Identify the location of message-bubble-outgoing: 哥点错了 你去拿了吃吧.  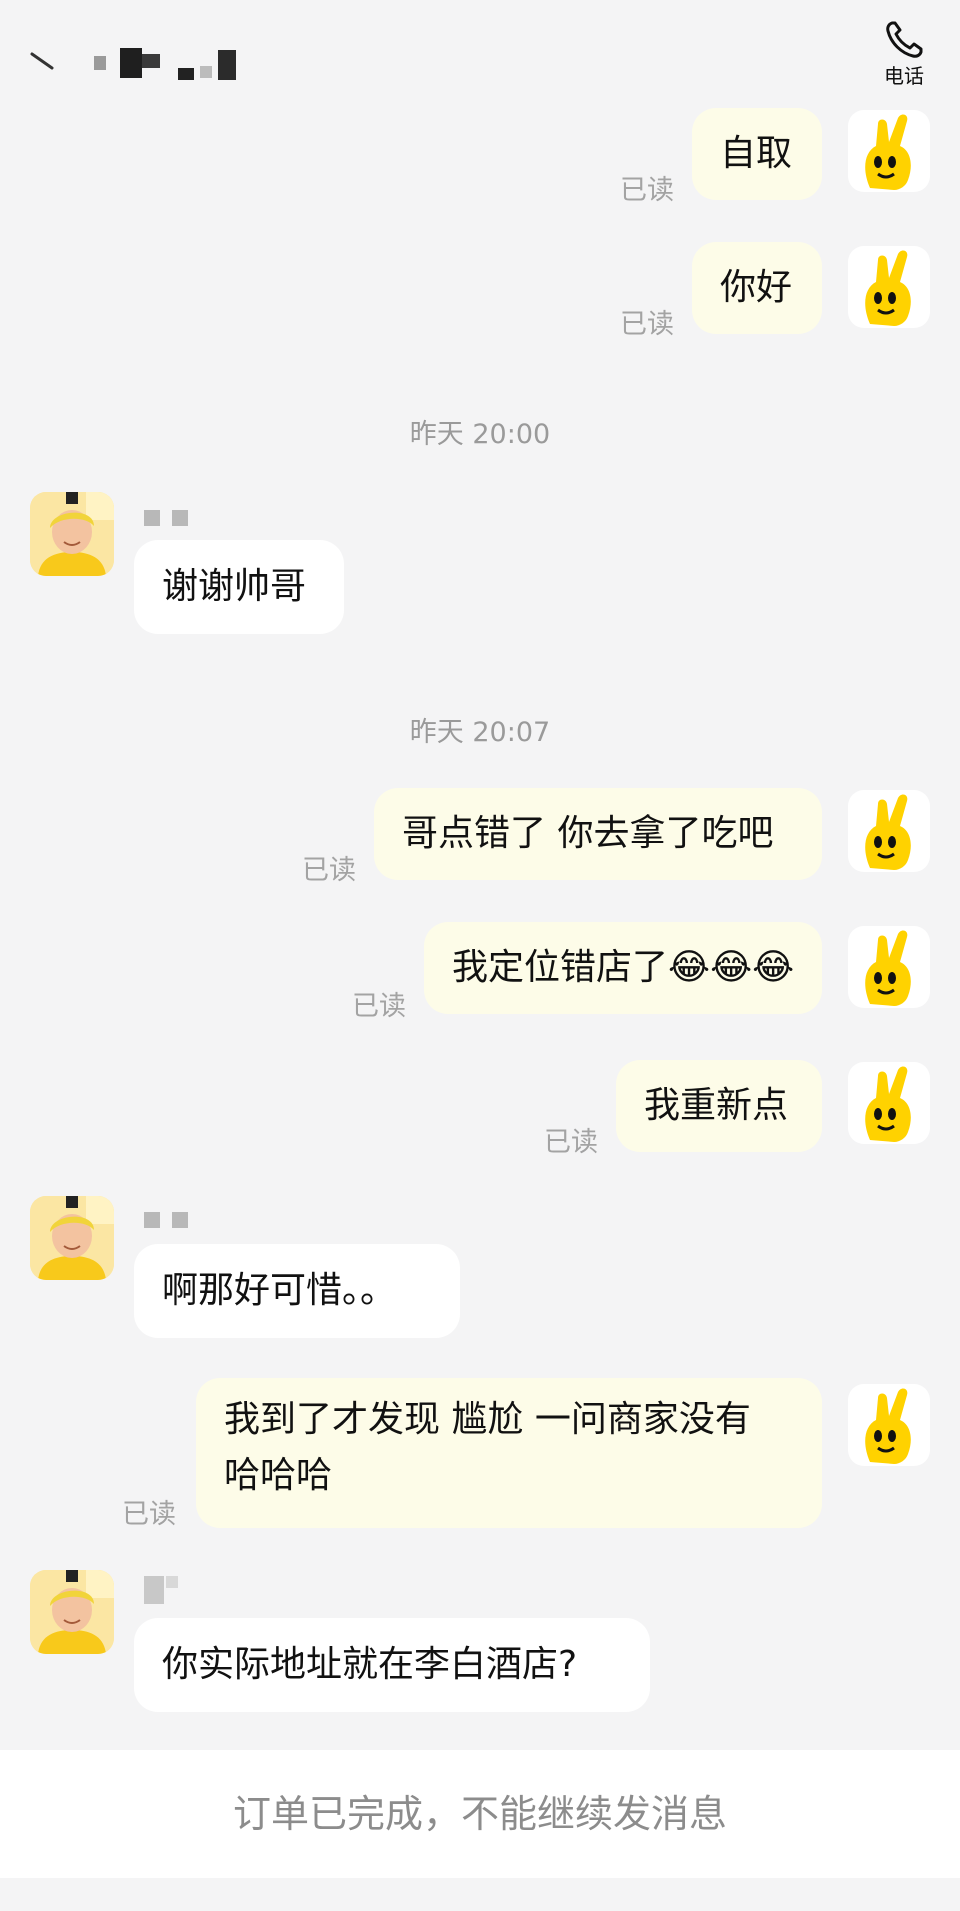
(598, 834).